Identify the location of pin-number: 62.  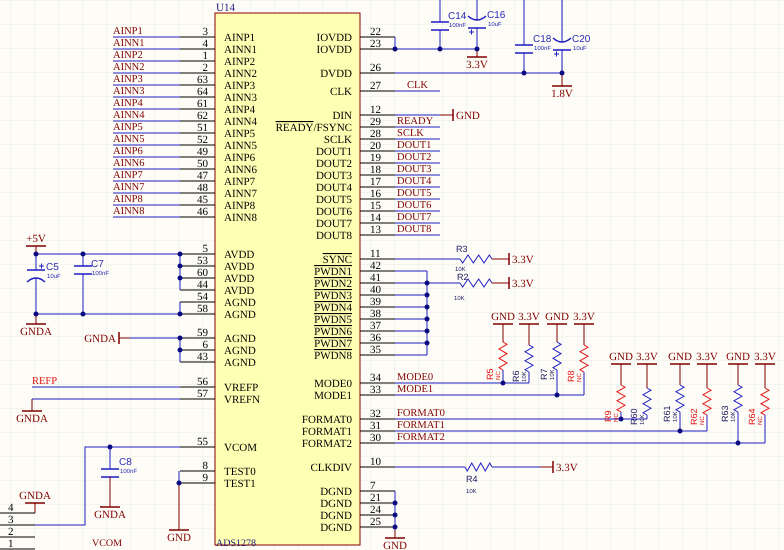
(202, 116).